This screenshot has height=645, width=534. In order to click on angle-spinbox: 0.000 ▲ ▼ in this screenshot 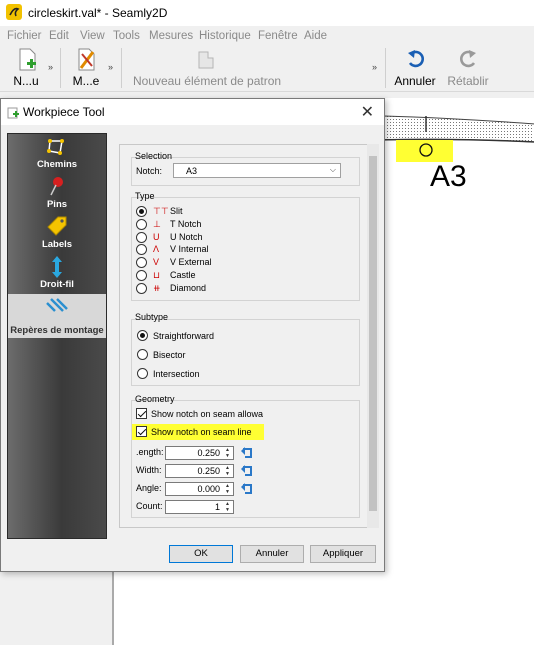, I will do `click(199, 489)`.